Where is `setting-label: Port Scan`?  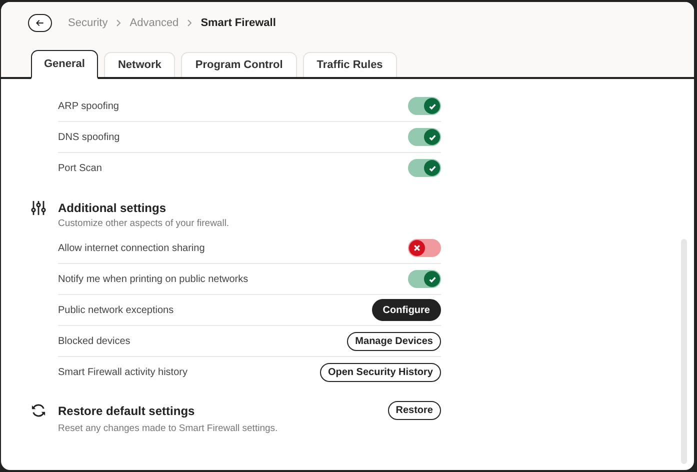
setting-label: Port Scan is located at coordinates (80, 168).